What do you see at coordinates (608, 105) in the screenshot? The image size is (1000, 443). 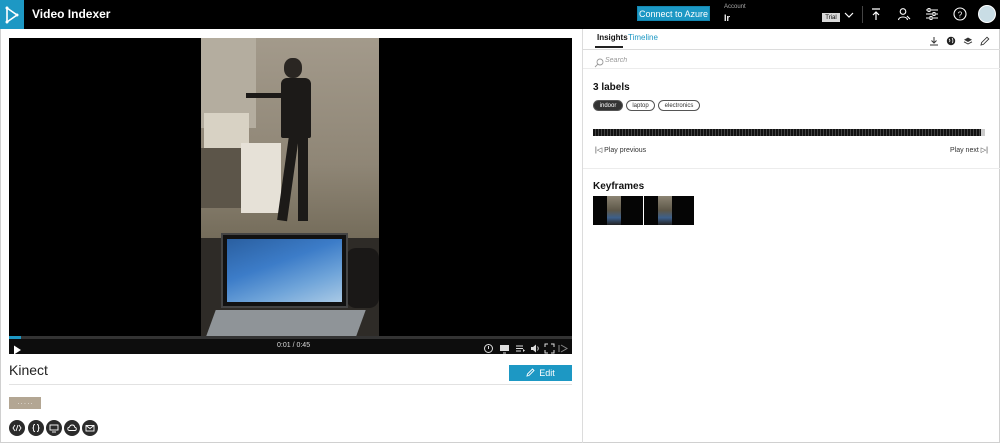 I see `label-chip-indoor: indoor` at bounding box center [608, 105].